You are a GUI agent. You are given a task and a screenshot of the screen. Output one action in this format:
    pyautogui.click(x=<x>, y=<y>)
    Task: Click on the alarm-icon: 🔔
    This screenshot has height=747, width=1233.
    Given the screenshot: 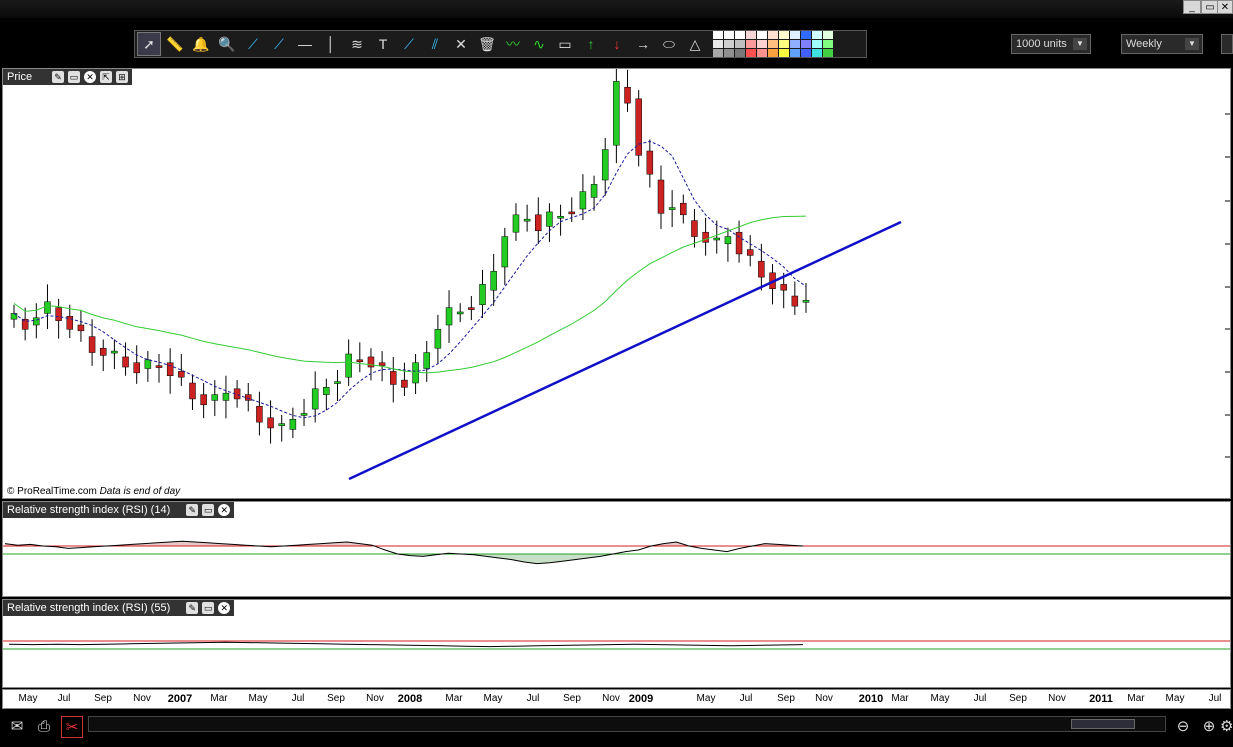 What is the action you would take?
    pyautogui.click(x=201, y=44)
    